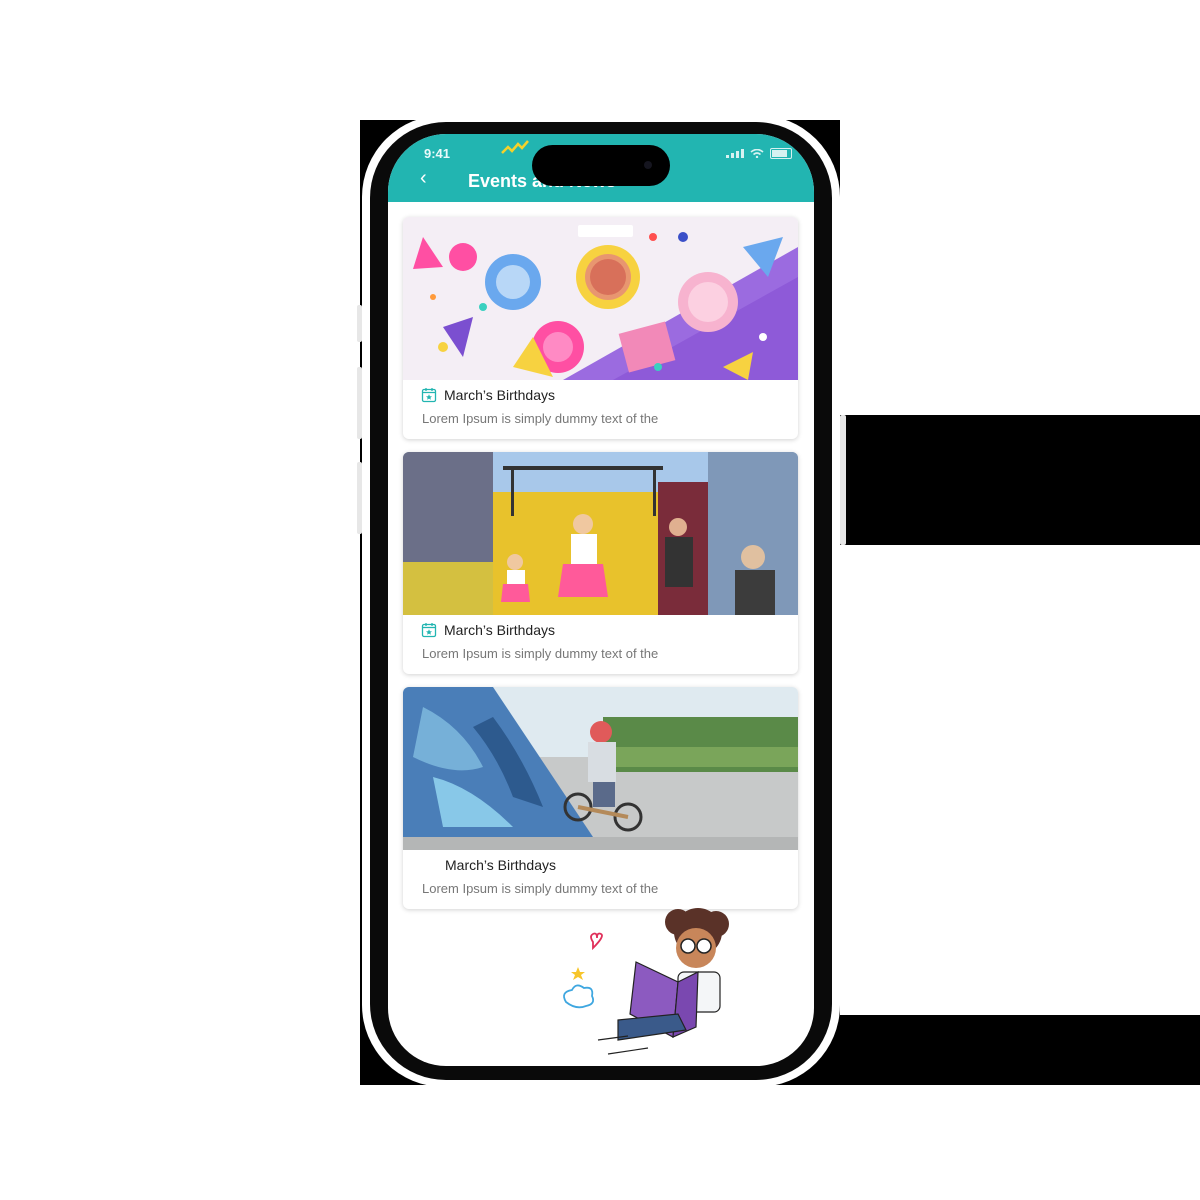 This screenshot has height=1200, width=1200. Describe the element at coordinates (646, 981) in the screenshot. I see `child-reading-book-illustration` at that location.